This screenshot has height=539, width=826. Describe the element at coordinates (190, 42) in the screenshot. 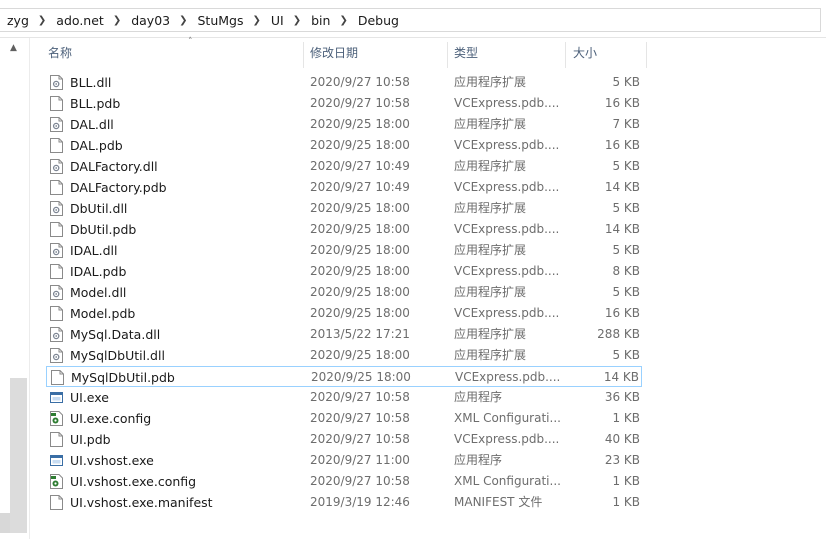

I see `sort-ascending-icon: ˄` at that location.